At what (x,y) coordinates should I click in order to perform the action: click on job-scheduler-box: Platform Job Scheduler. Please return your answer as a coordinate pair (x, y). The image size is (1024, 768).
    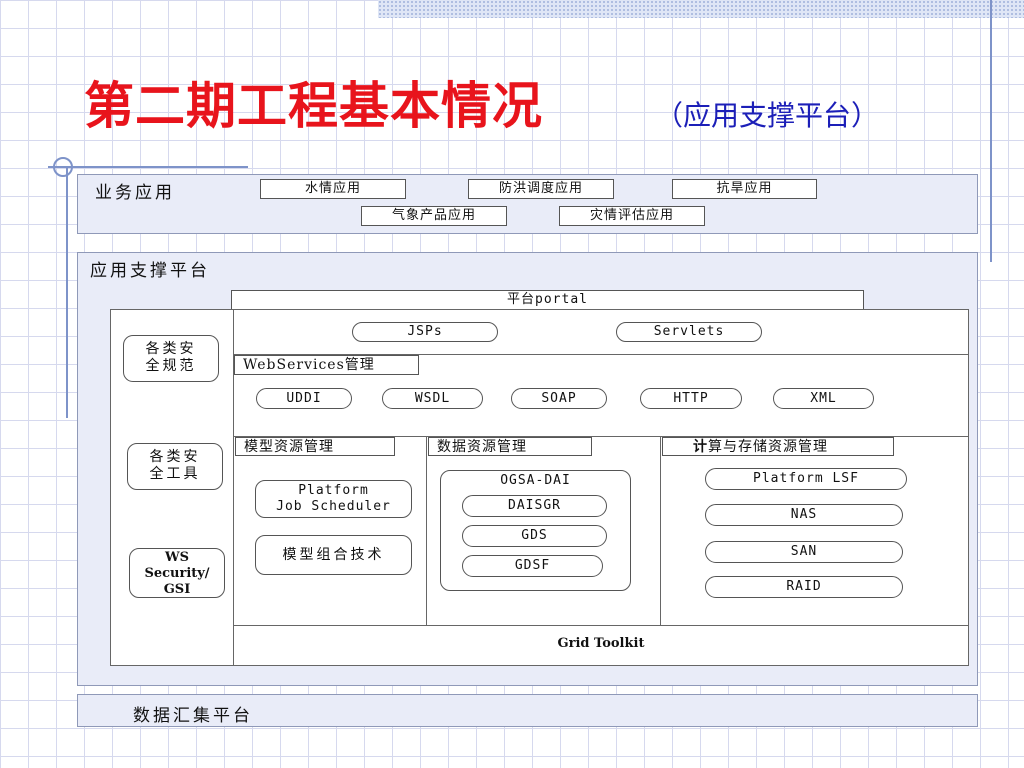
    Looking at the image, I should click on (333, 499).